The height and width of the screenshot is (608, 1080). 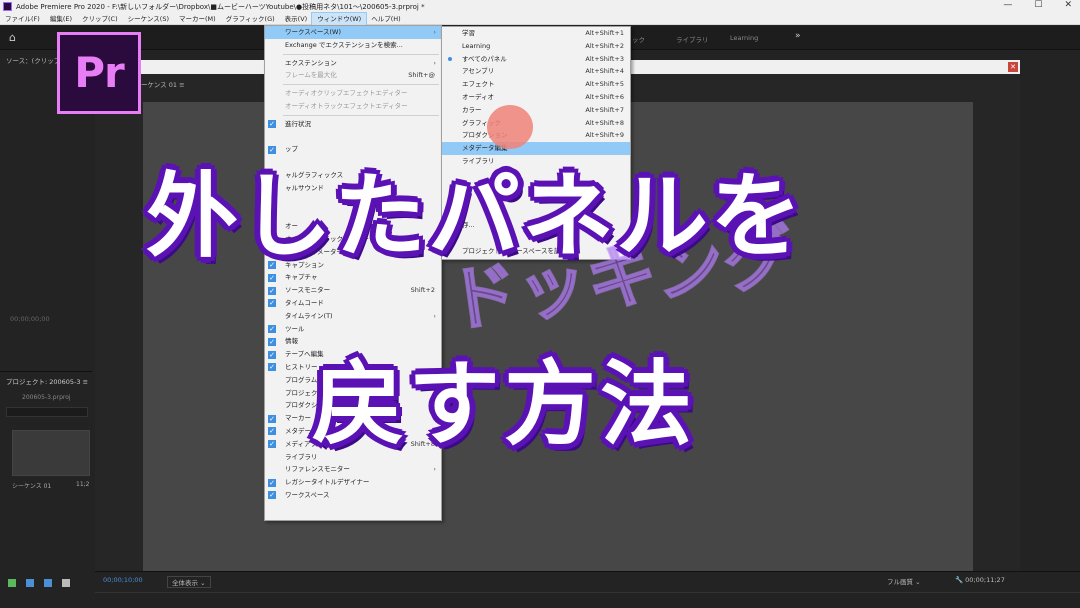 What do you see at coordinates (48, 583) in the screenshot?
I see `icon-view-icon` at bounding box center [48, 583].